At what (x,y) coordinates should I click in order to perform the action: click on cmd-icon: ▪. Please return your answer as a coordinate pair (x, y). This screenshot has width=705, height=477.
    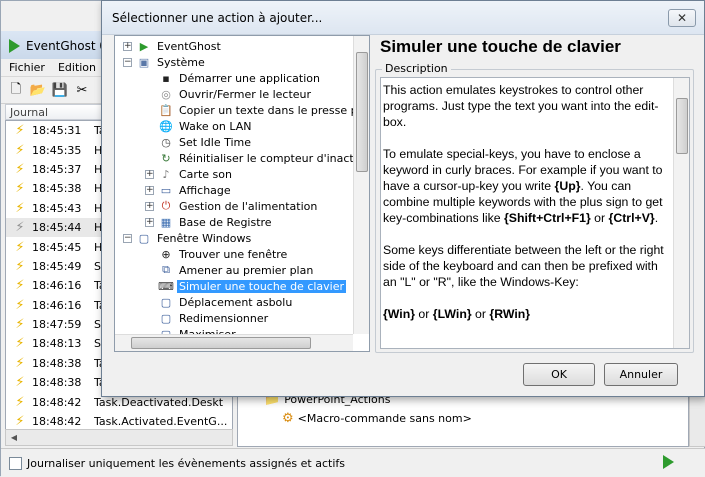
    Looking at the image, I should click on (166, 78).